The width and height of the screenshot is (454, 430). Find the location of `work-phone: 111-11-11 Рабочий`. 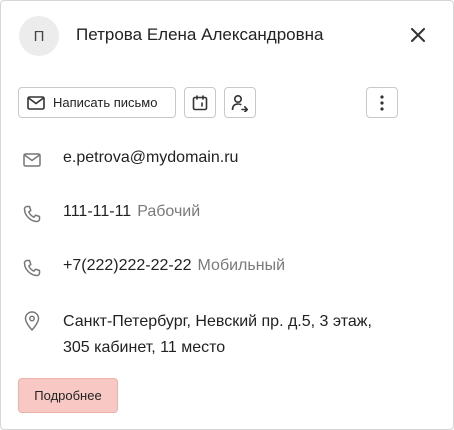

work-phone: 111-11-11 Рабочий is located at coordinates (131, 212).